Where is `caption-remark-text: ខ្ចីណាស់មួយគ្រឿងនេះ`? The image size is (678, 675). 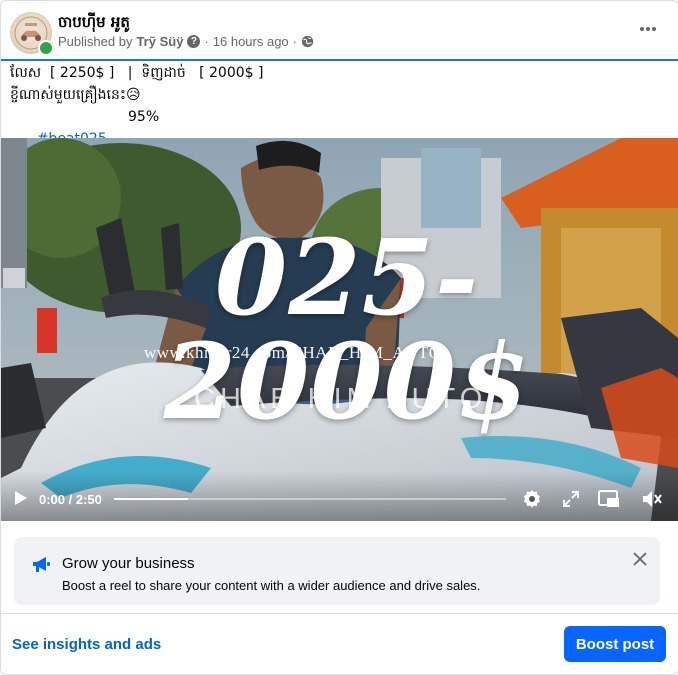
caption-remark-text: ខ្ចីណាស់មួយគ្រឿងនេះ is located at coordinates (68, 95).